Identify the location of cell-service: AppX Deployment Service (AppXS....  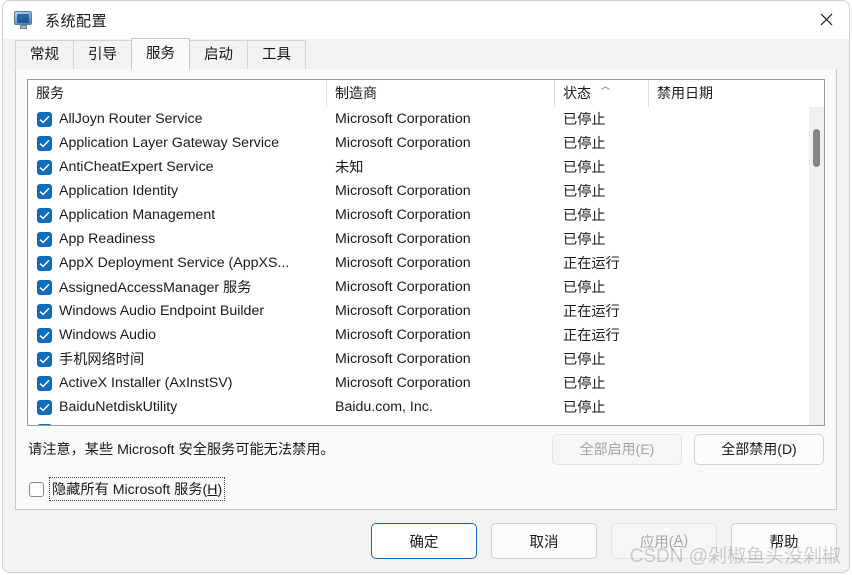
(177, 263).